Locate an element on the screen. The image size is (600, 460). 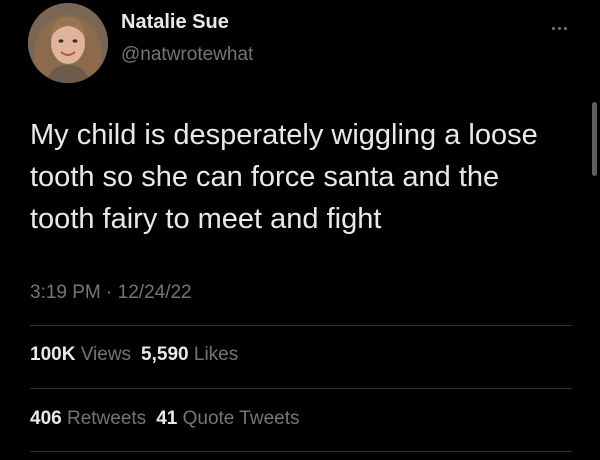
author-handle: @natwrotewhat is located at coordinates (187, 55).